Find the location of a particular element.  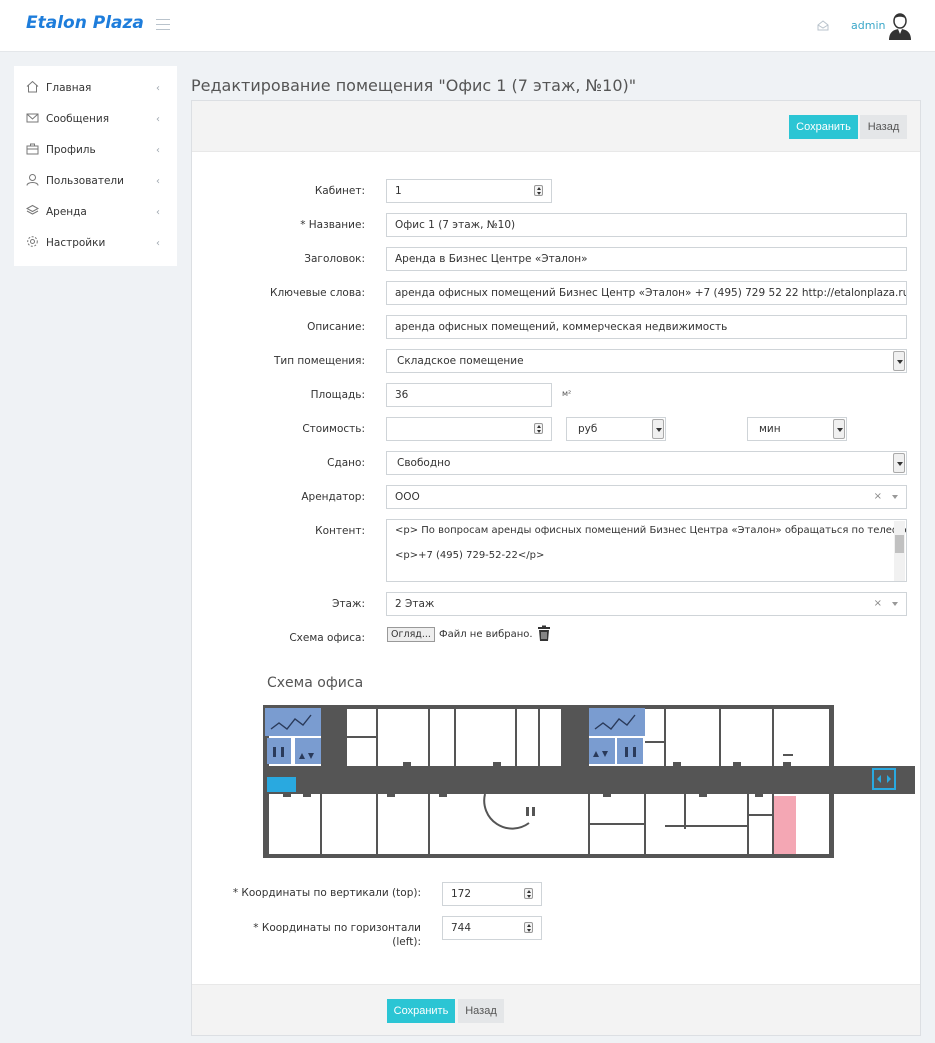

avatar-icon is located at coordinates (900, 25).